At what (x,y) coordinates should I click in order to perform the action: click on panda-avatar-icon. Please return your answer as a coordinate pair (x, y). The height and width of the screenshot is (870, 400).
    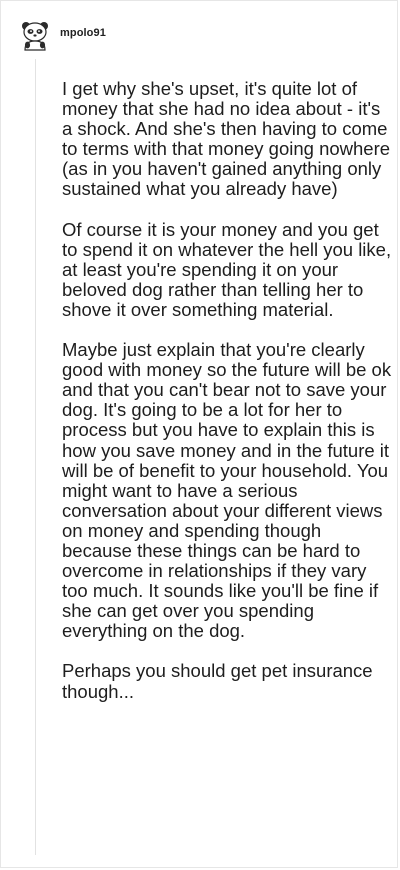
    Looking at the image, I should click on (35, 36).